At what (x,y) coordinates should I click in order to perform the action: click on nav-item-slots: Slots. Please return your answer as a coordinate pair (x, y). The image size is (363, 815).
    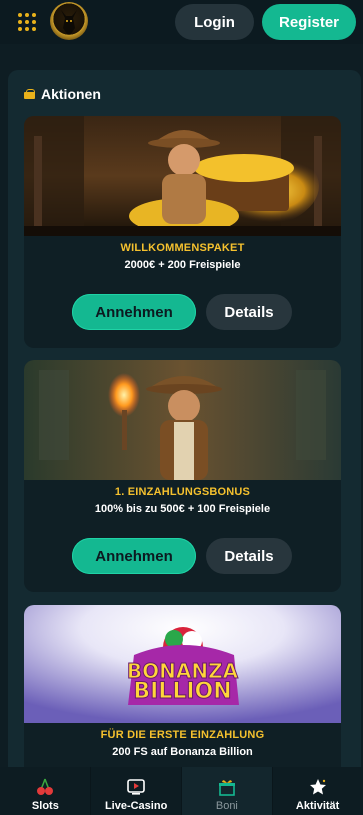
    Looking at the image, I should click on (45, 791).